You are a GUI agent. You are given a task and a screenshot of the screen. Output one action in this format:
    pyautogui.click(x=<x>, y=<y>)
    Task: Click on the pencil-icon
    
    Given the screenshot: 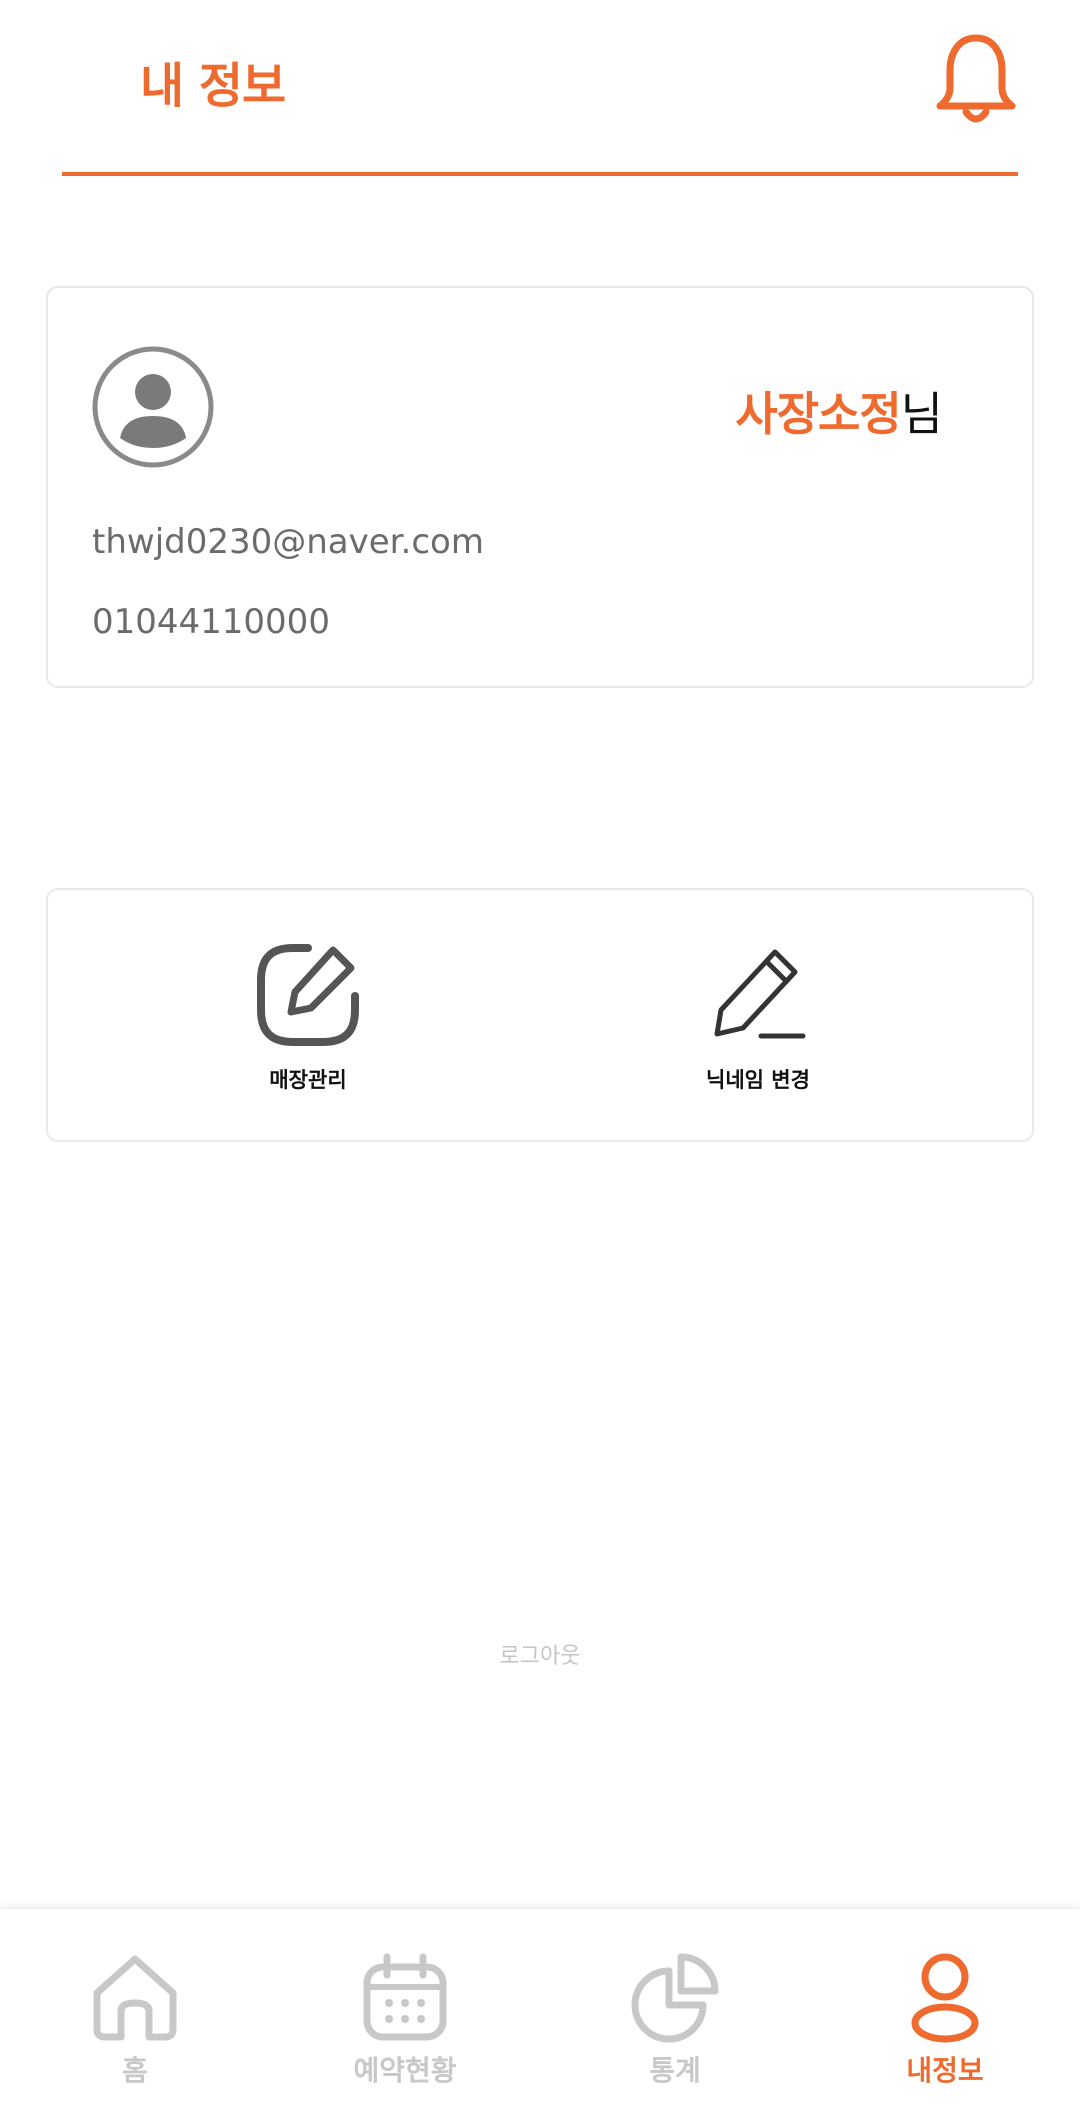 What is the action you would take?
    pyautogui.click(x=760, y=994)
    